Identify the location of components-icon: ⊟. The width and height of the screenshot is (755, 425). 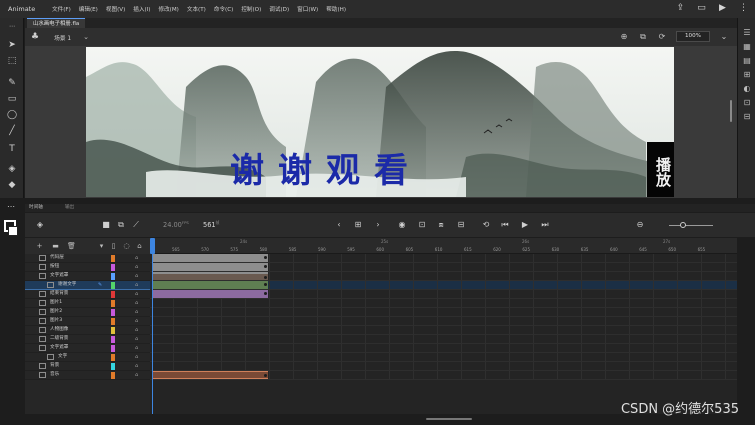
(747, 117).